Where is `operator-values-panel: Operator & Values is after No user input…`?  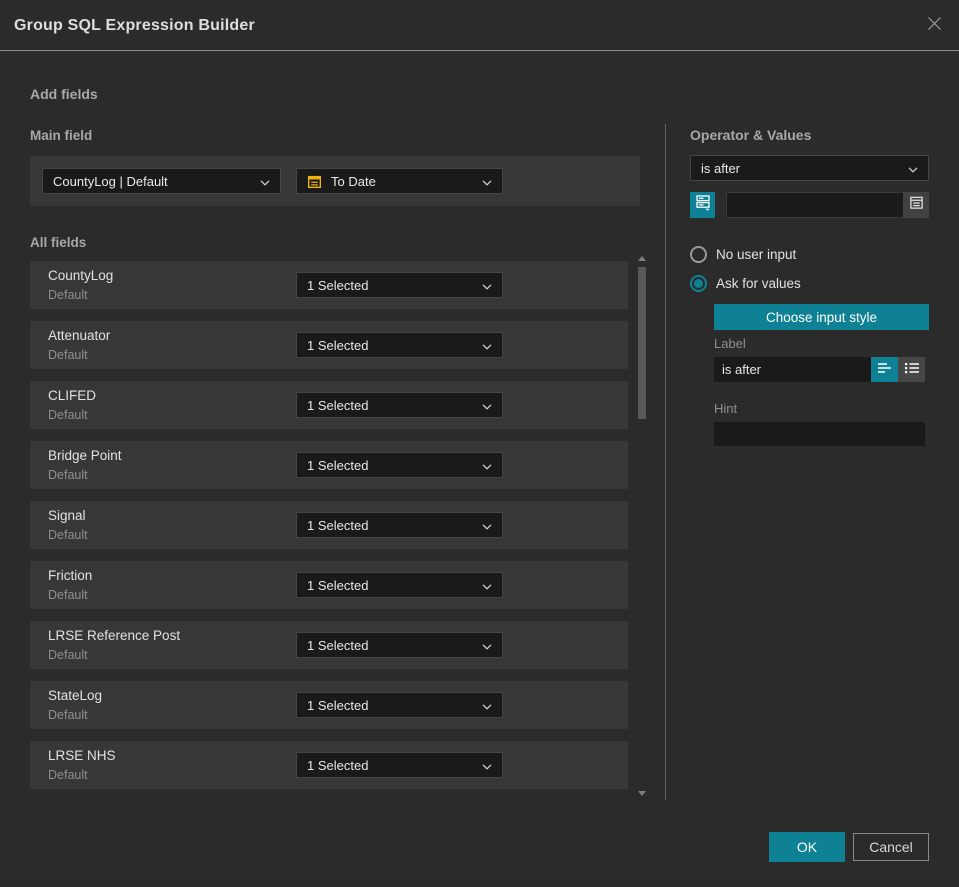 operator-values-panel: Operator & Values is after No user input… is located at coordinates (809, 286).